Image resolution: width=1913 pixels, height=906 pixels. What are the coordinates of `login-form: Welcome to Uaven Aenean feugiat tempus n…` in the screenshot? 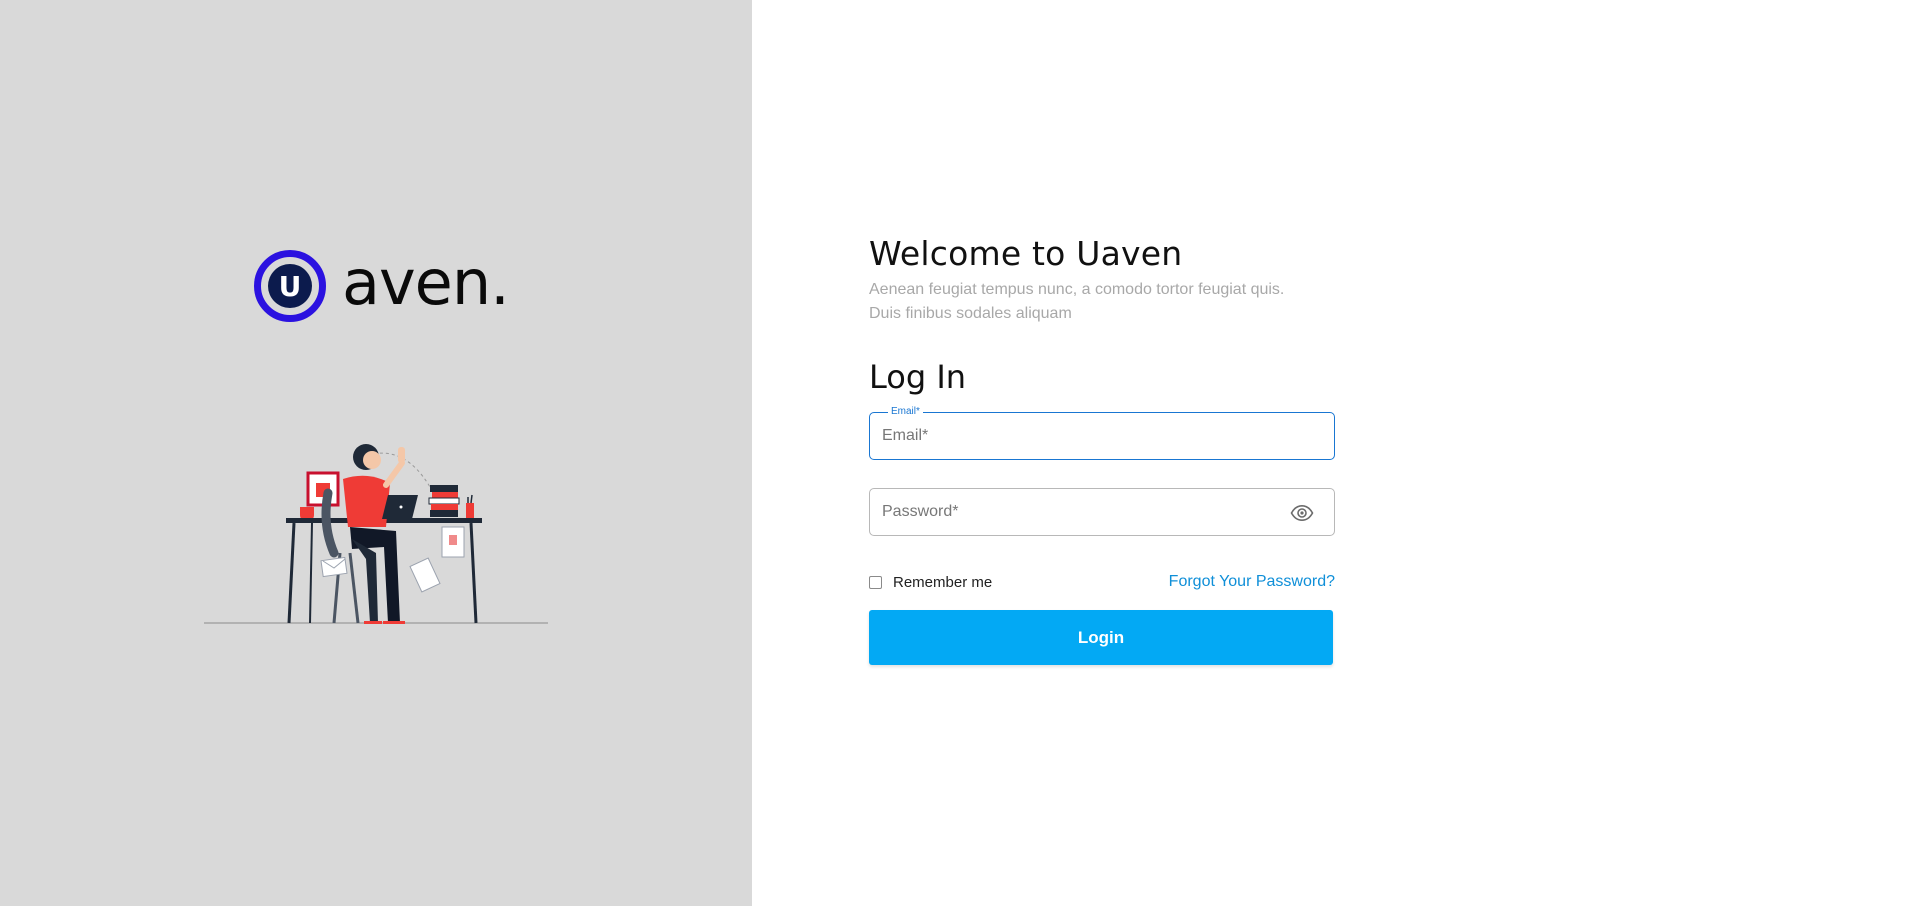 It's located at (1102, 448).